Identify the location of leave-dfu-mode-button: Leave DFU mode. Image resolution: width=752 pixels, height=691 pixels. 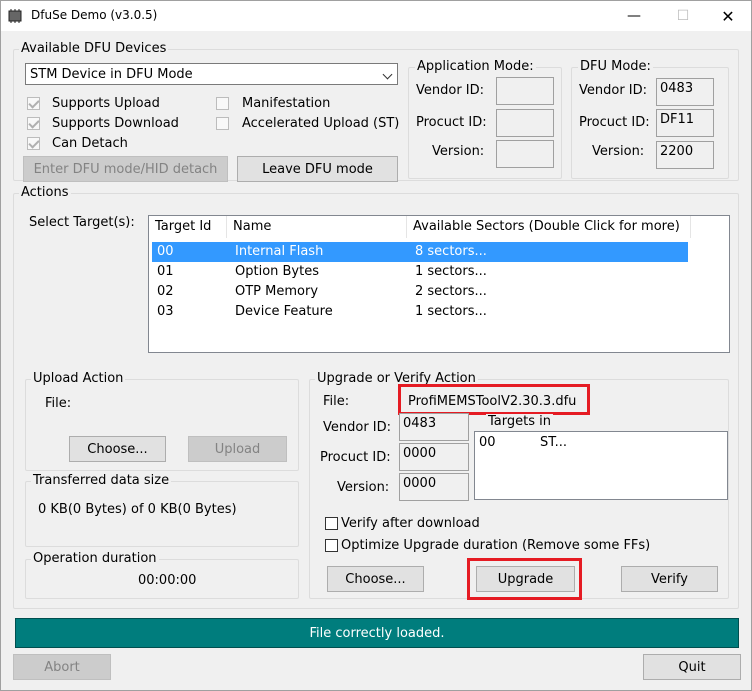
(317, 169).